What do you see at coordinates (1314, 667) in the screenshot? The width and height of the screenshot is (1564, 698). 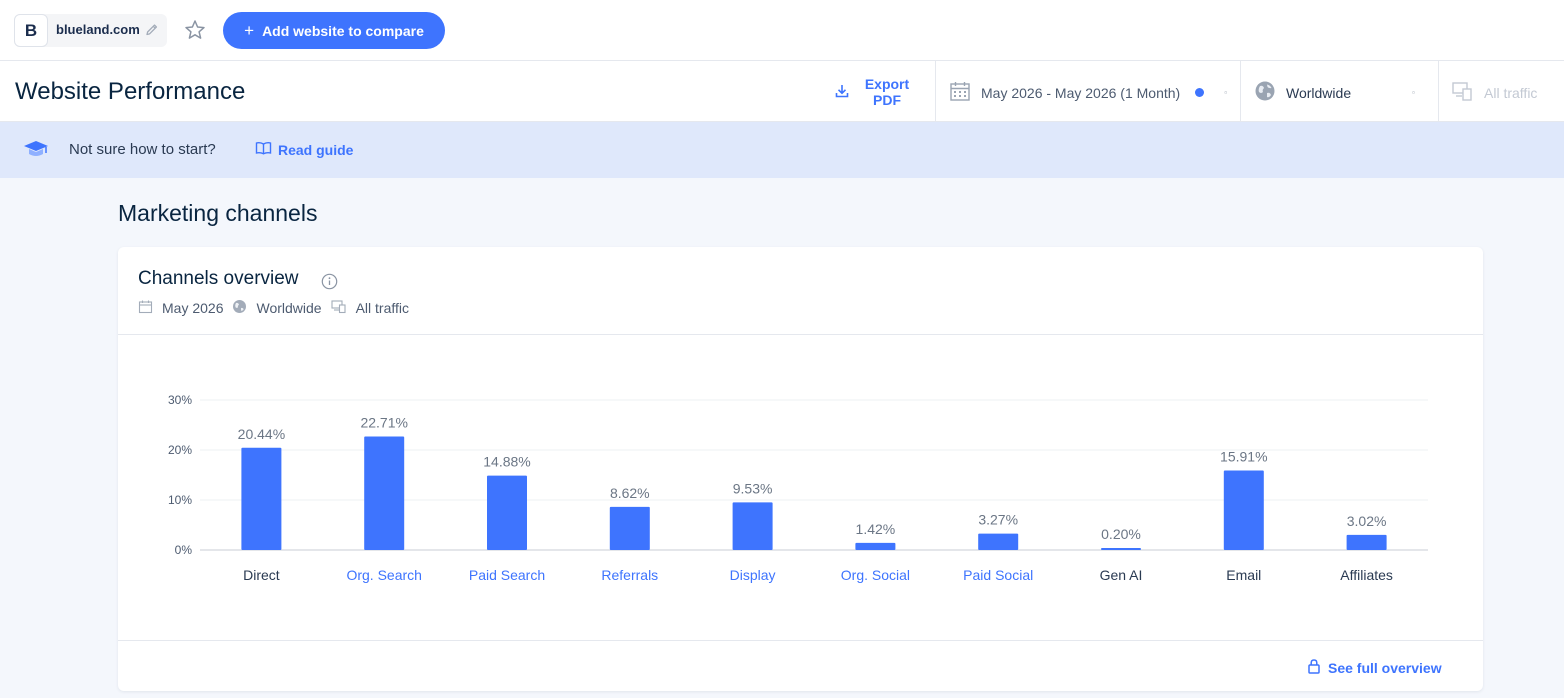 I see `lock-icon` at bounding box center [1314, 667].